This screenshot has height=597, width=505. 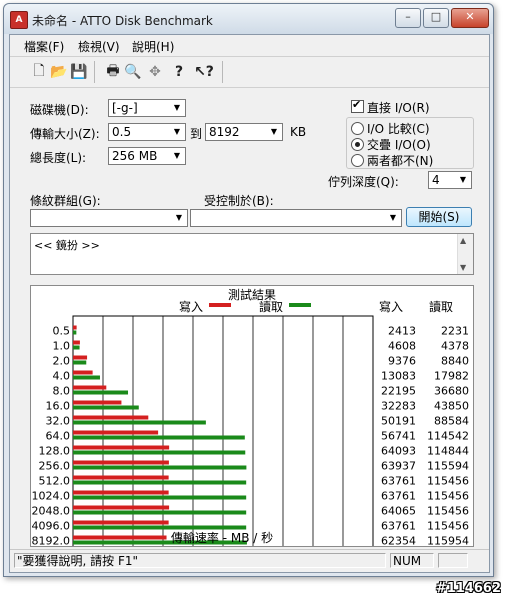 I want to click on overlapped-io-label: 交疊 I/O(O), so click(x=399, y=145).